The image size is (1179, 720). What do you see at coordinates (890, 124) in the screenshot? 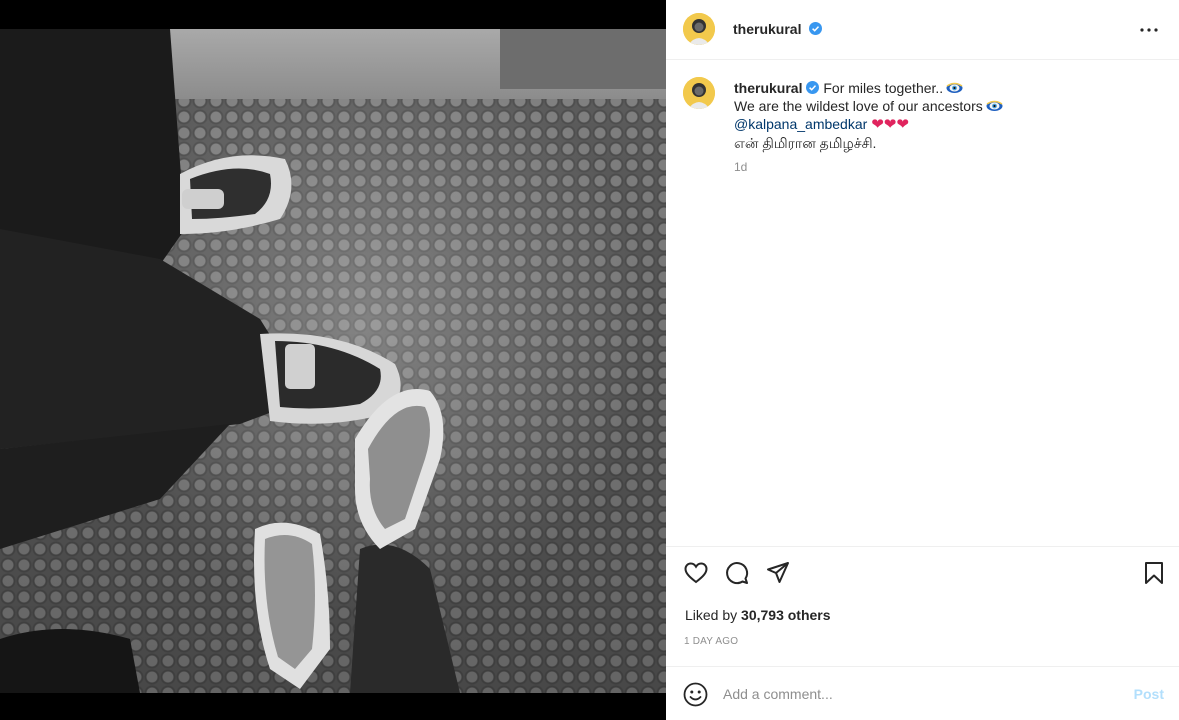
I see `hearts-emoji: ❤❤❤` at bounding box center [890, 124].